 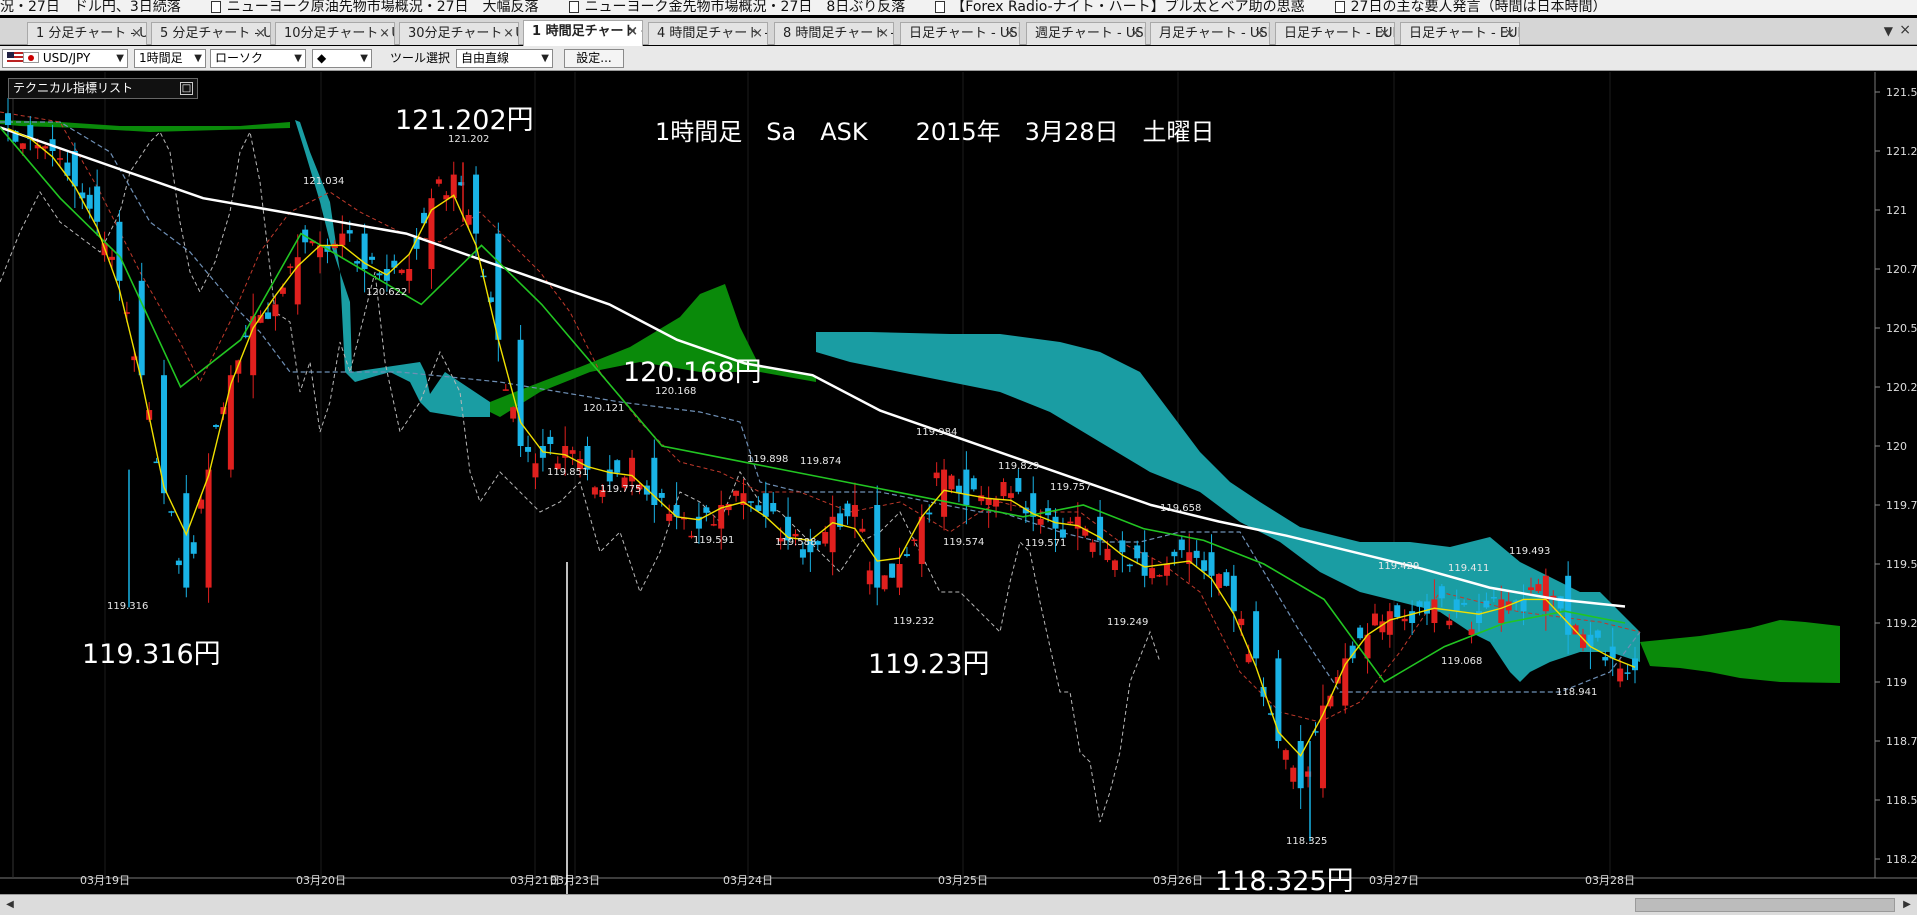 What do you see at coordinates (936, 432) in the screenshot?
I see `price-point-label: 119.984` at bounding box center [936, 432].